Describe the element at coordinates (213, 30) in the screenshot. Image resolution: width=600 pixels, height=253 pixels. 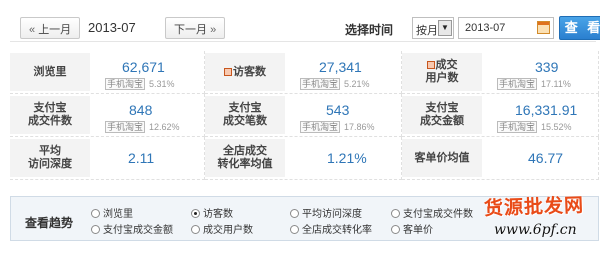
I see `double-chevron-right-icon: »` at that location.